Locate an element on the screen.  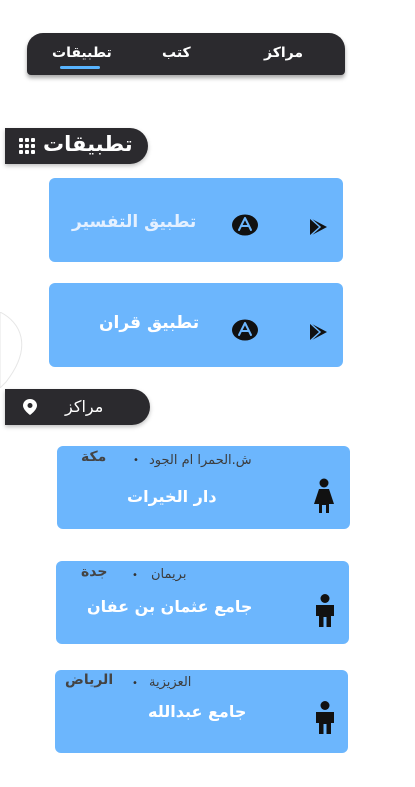
top-tab-bar: مراكز كتب تطبيقات is located at coordinates (186, 54).